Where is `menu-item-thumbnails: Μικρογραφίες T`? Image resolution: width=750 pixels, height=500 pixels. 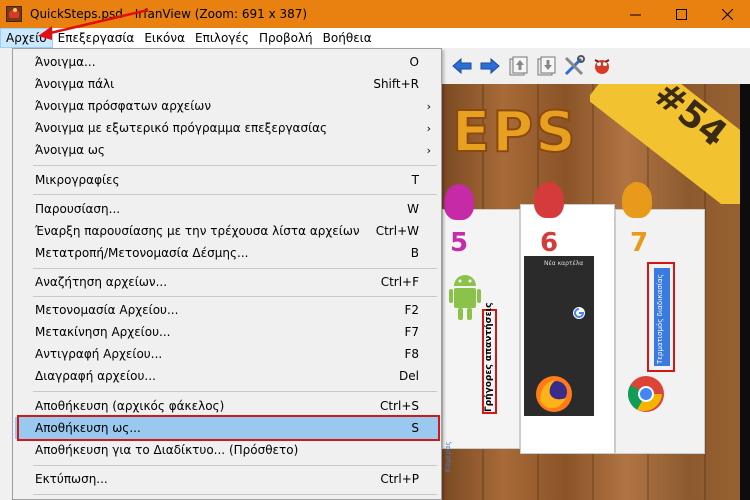
menu-item-thumbnails: Μικρογραφίες T is located at coordinates (227, 180).